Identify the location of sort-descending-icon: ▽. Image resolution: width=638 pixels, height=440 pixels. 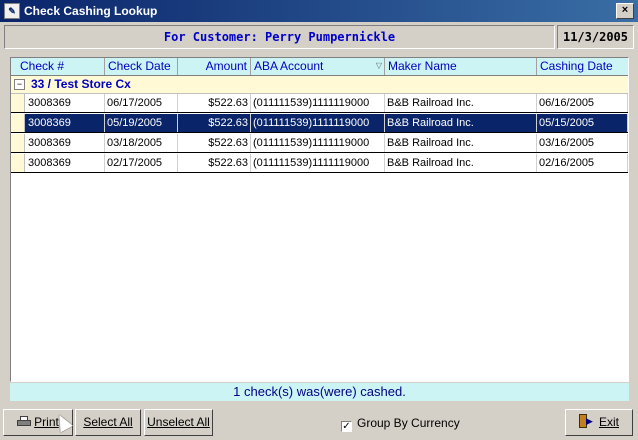
(378, 65).